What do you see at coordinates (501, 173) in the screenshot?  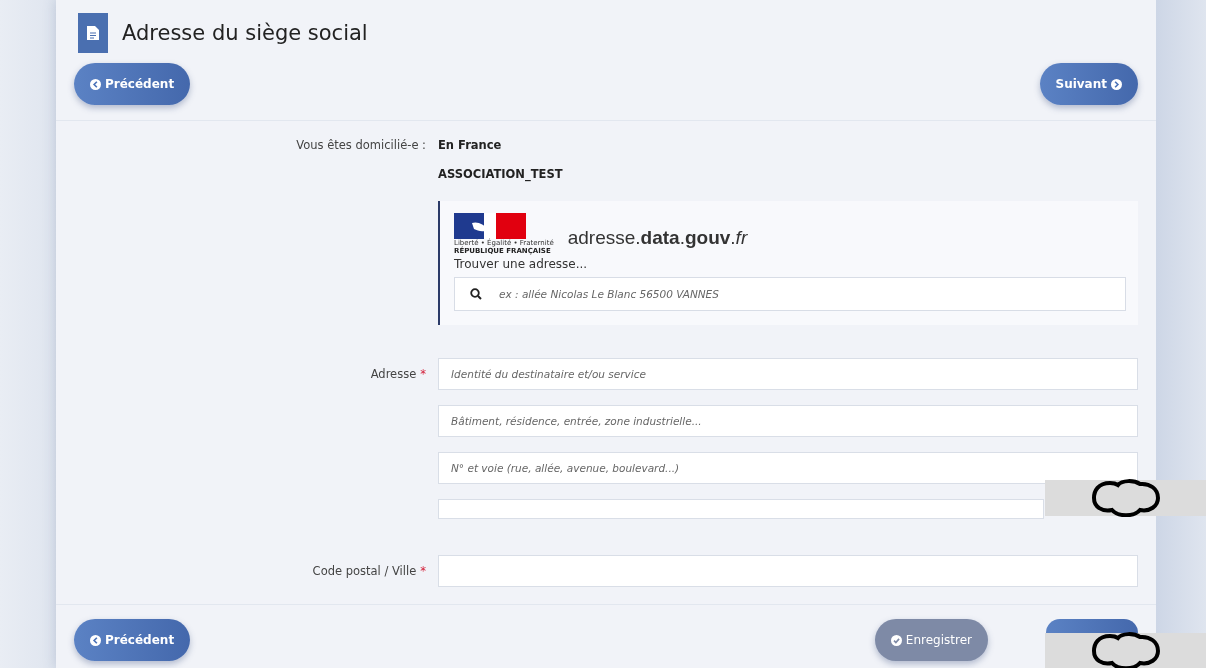 I see `association-name: ASSOCIATION_TEST` at bounding box center [501, 173].